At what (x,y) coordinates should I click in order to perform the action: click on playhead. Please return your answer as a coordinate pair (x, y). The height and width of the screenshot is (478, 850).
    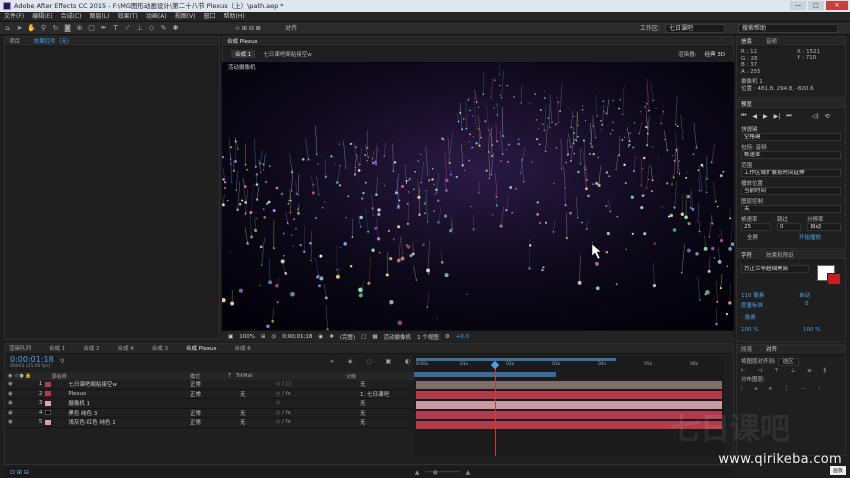
    Looking at the image, I should click on (496, 409).